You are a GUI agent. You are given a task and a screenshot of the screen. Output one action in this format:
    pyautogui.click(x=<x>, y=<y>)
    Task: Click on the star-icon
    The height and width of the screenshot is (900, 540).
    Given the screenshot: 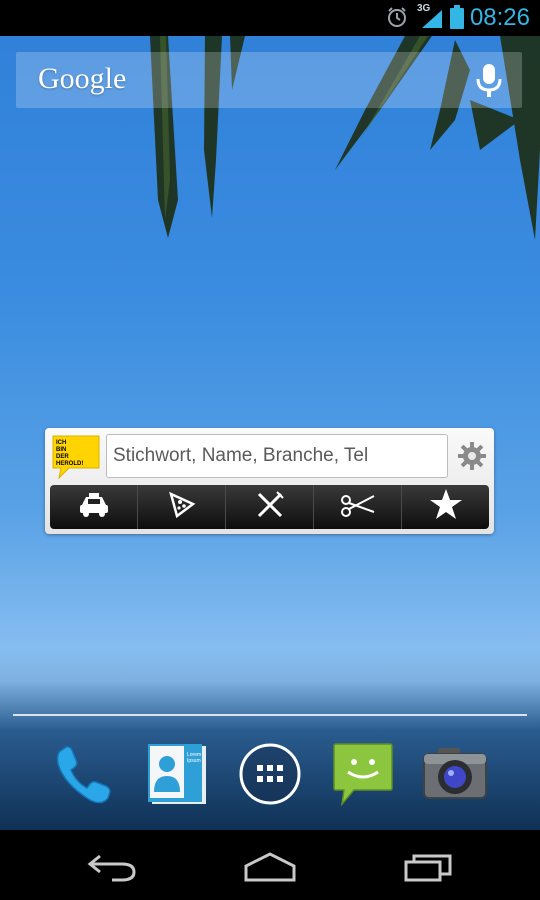 What is the action you would take?
    pyautogui.click(x=446, y=507)
    